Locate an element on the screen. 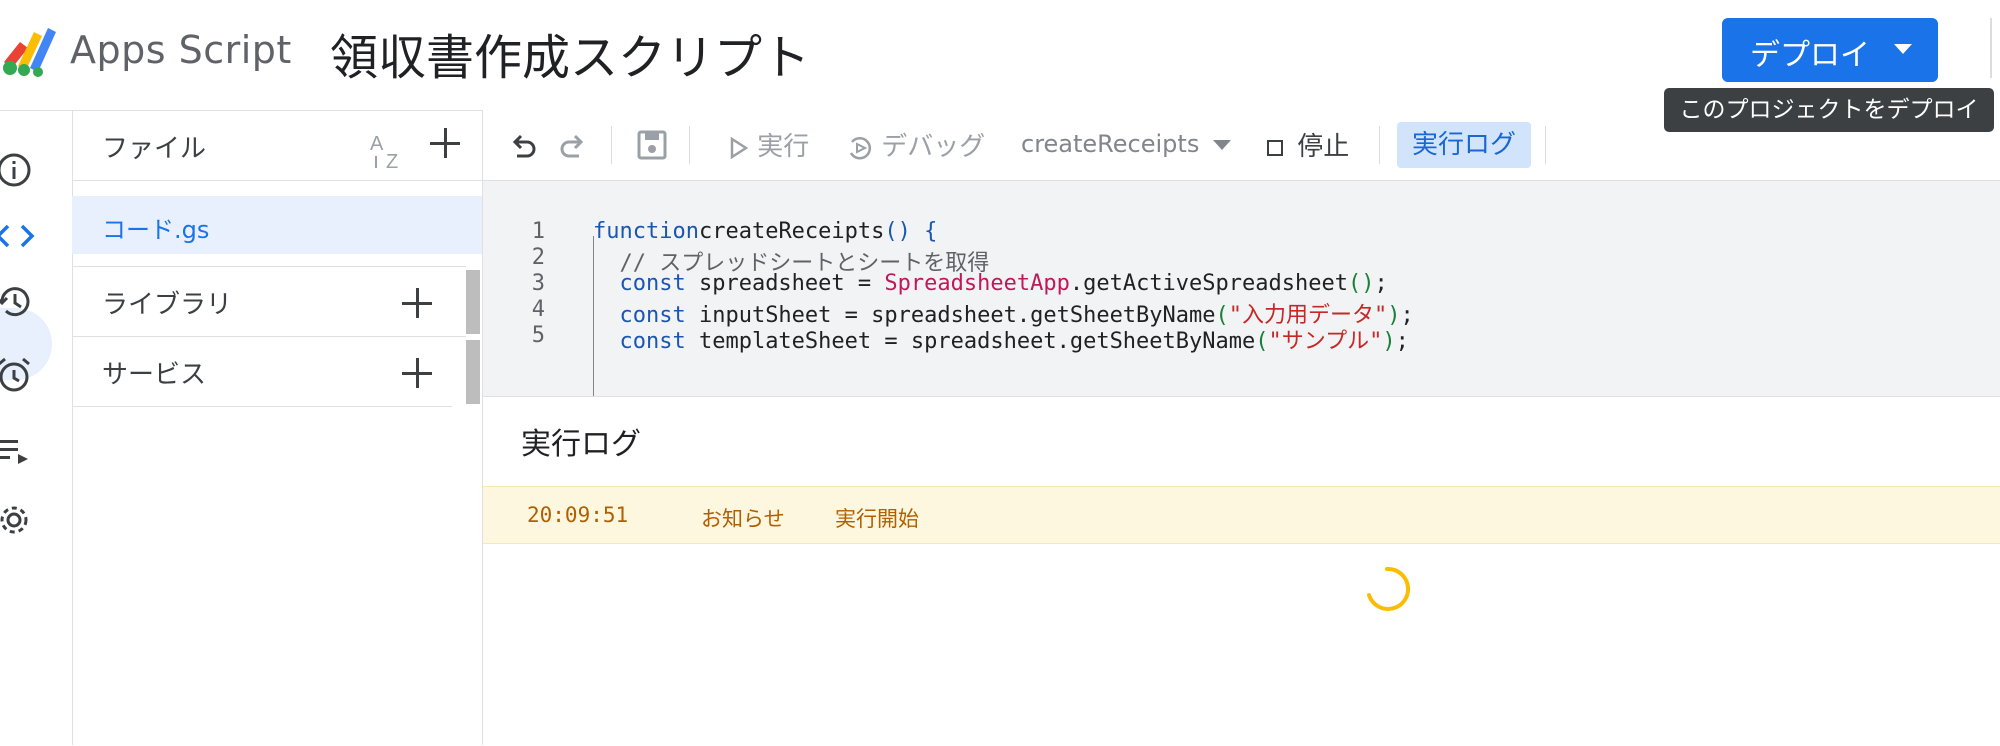 This screenshot has width=2000, height=746. history-icon is located at coordinates (15, 302).